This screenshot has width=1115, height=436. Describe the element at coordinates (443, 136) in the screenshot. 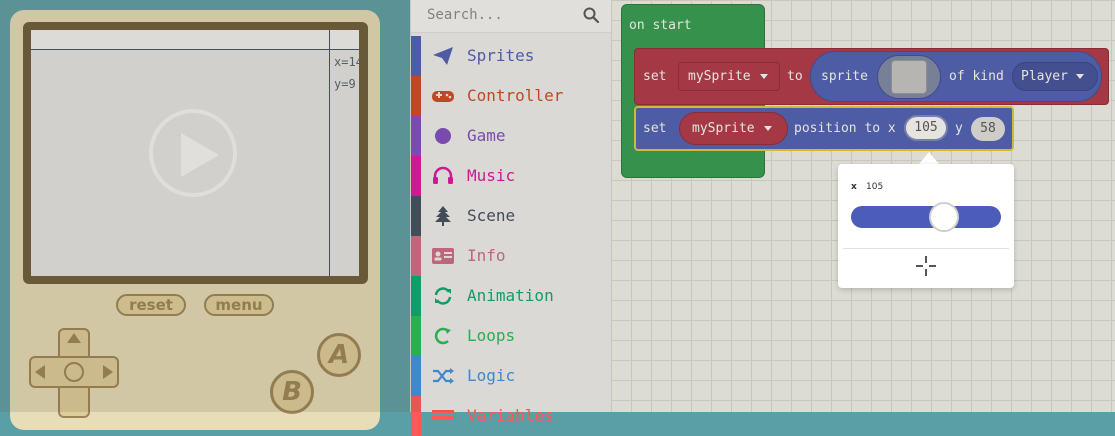

I see `circle-icon` at that location.